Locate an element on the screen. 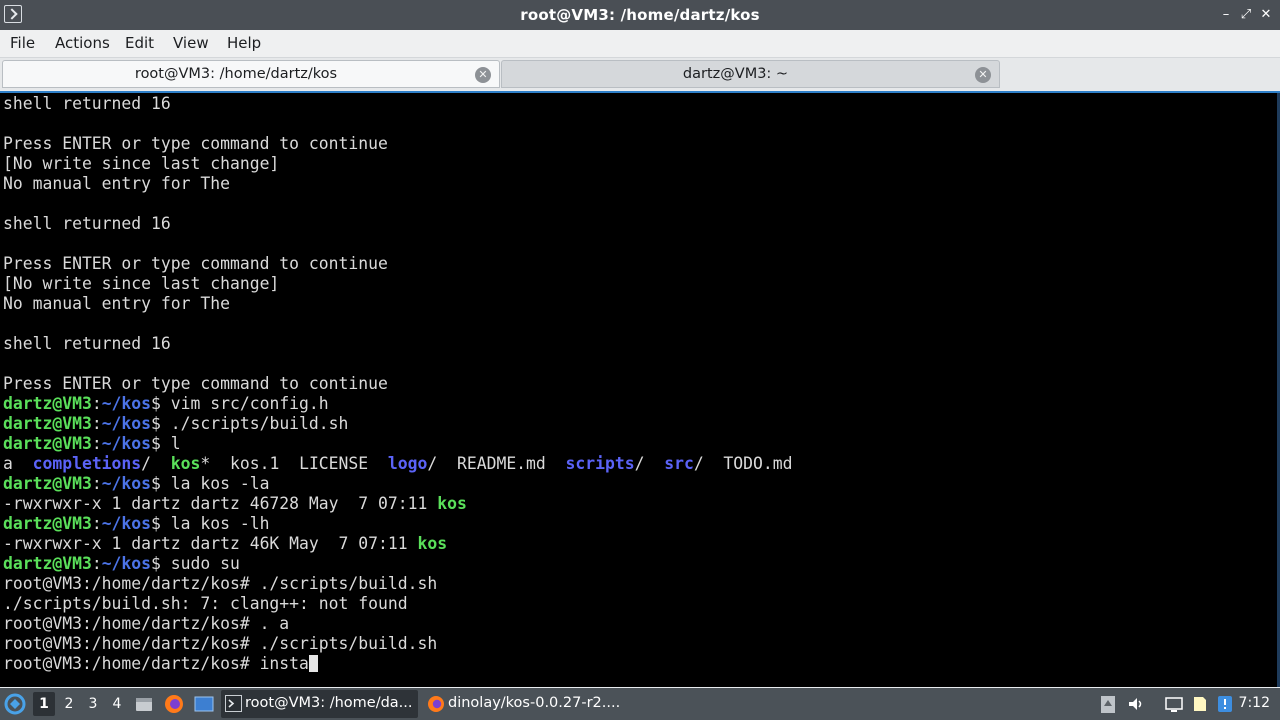 This screenshot has height=720, width=1280. minimize-button: – is located at coordinates (1226, 15).